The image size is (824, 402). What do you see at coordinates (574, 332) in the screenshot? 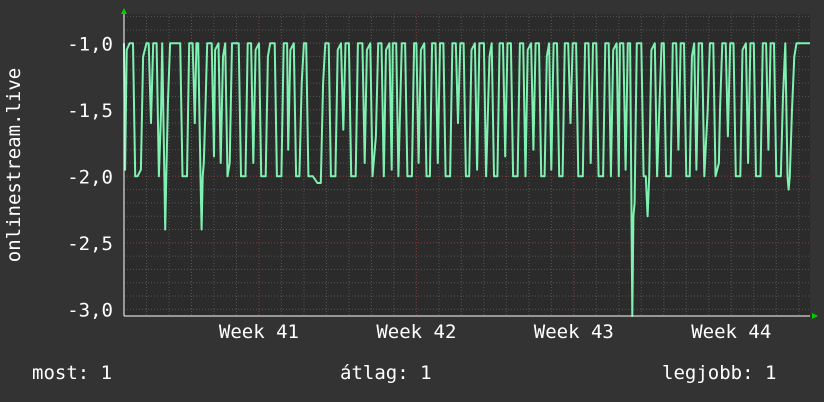
I see `x-tick-label: Week 43` at bounding box center [574, 332].